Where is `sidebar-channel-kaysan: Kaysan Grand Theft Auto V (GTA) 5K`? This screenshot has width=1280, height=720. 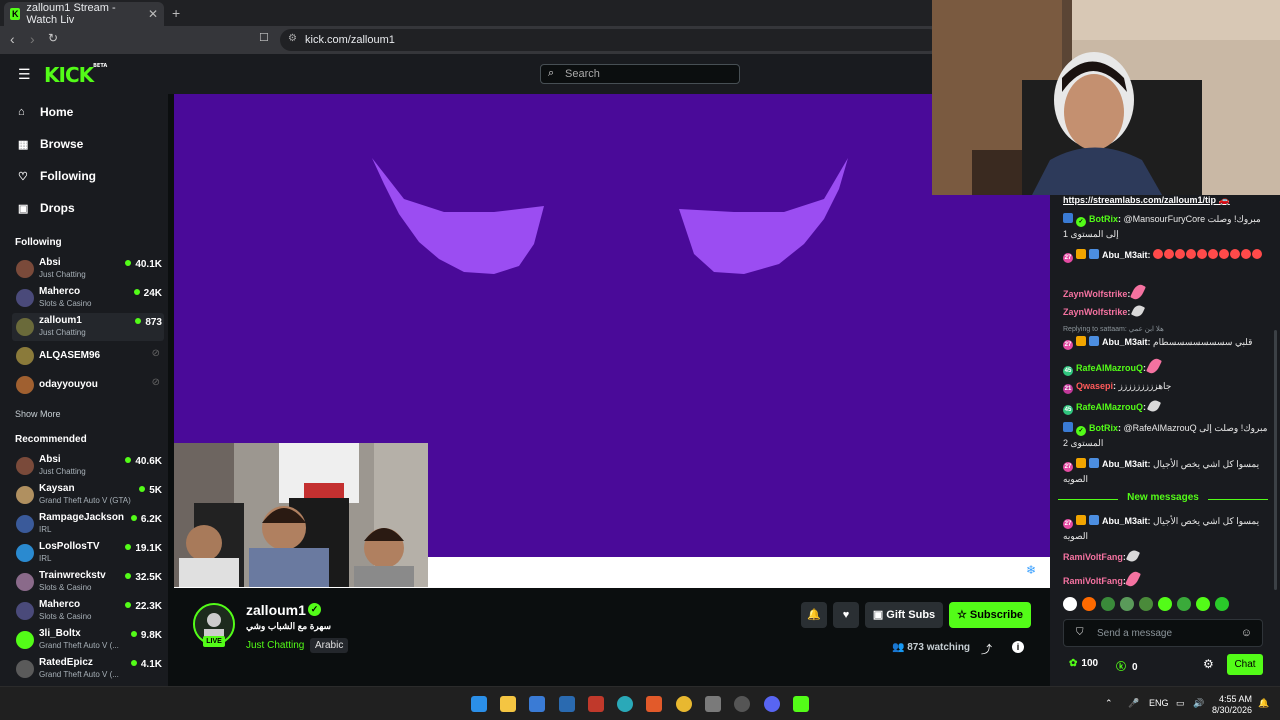
sidebar-channel-kaysan: Kaysan Grand Theft Auto V (GTA) 5K is located at coordinates (88, 495).